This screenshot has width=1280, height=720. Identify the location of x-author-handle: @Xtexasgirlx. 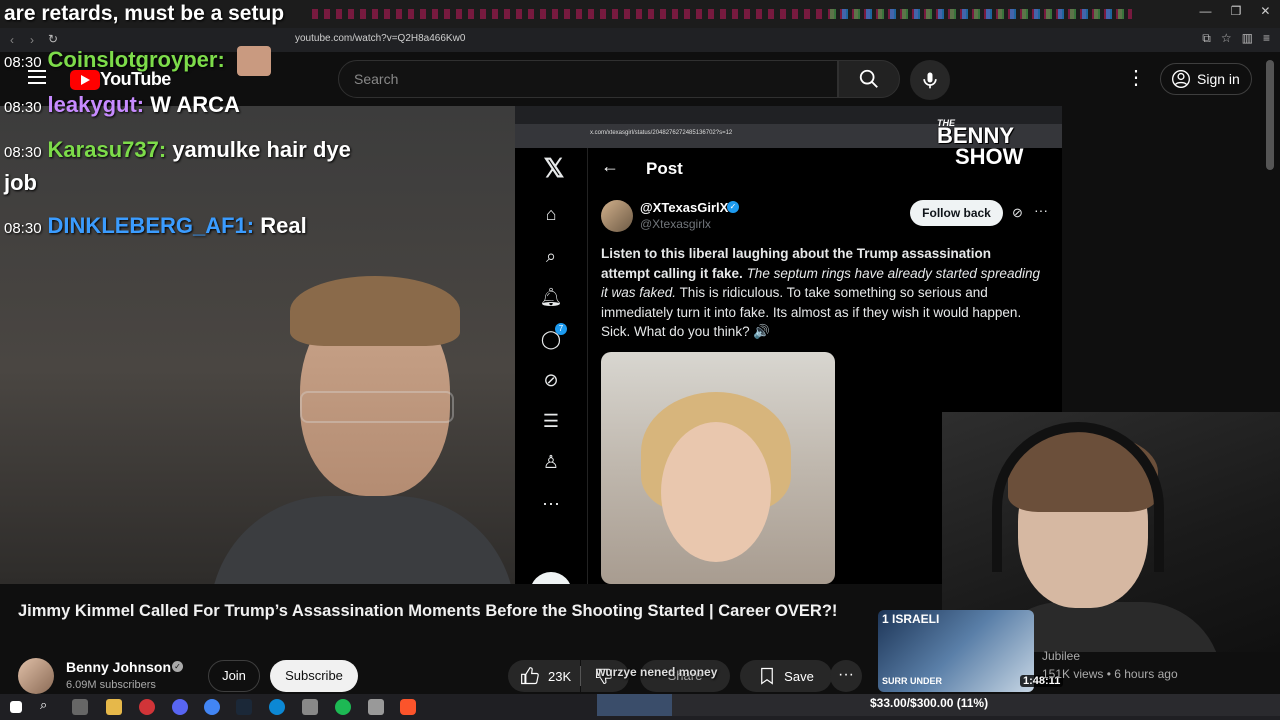
(675, 224).